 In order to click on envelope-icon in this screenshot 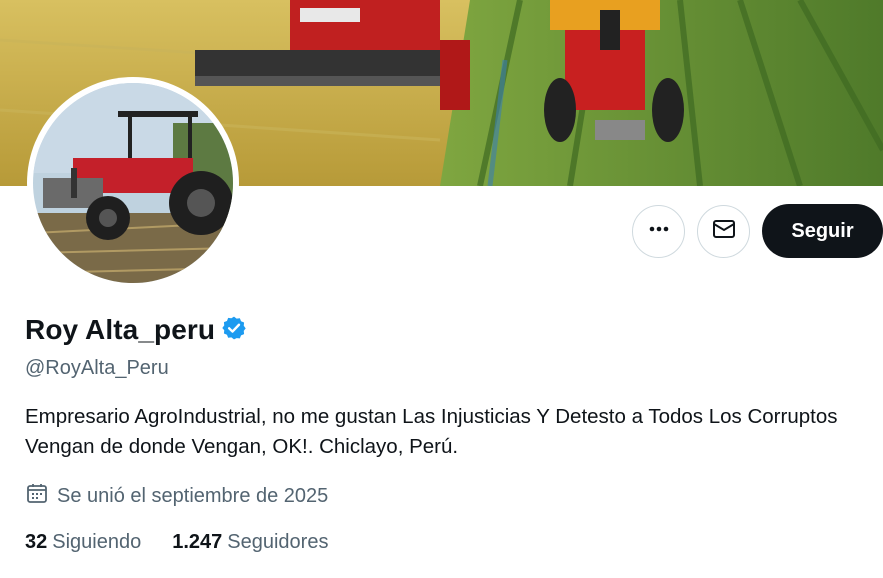, I will do `click(724, 231)`.